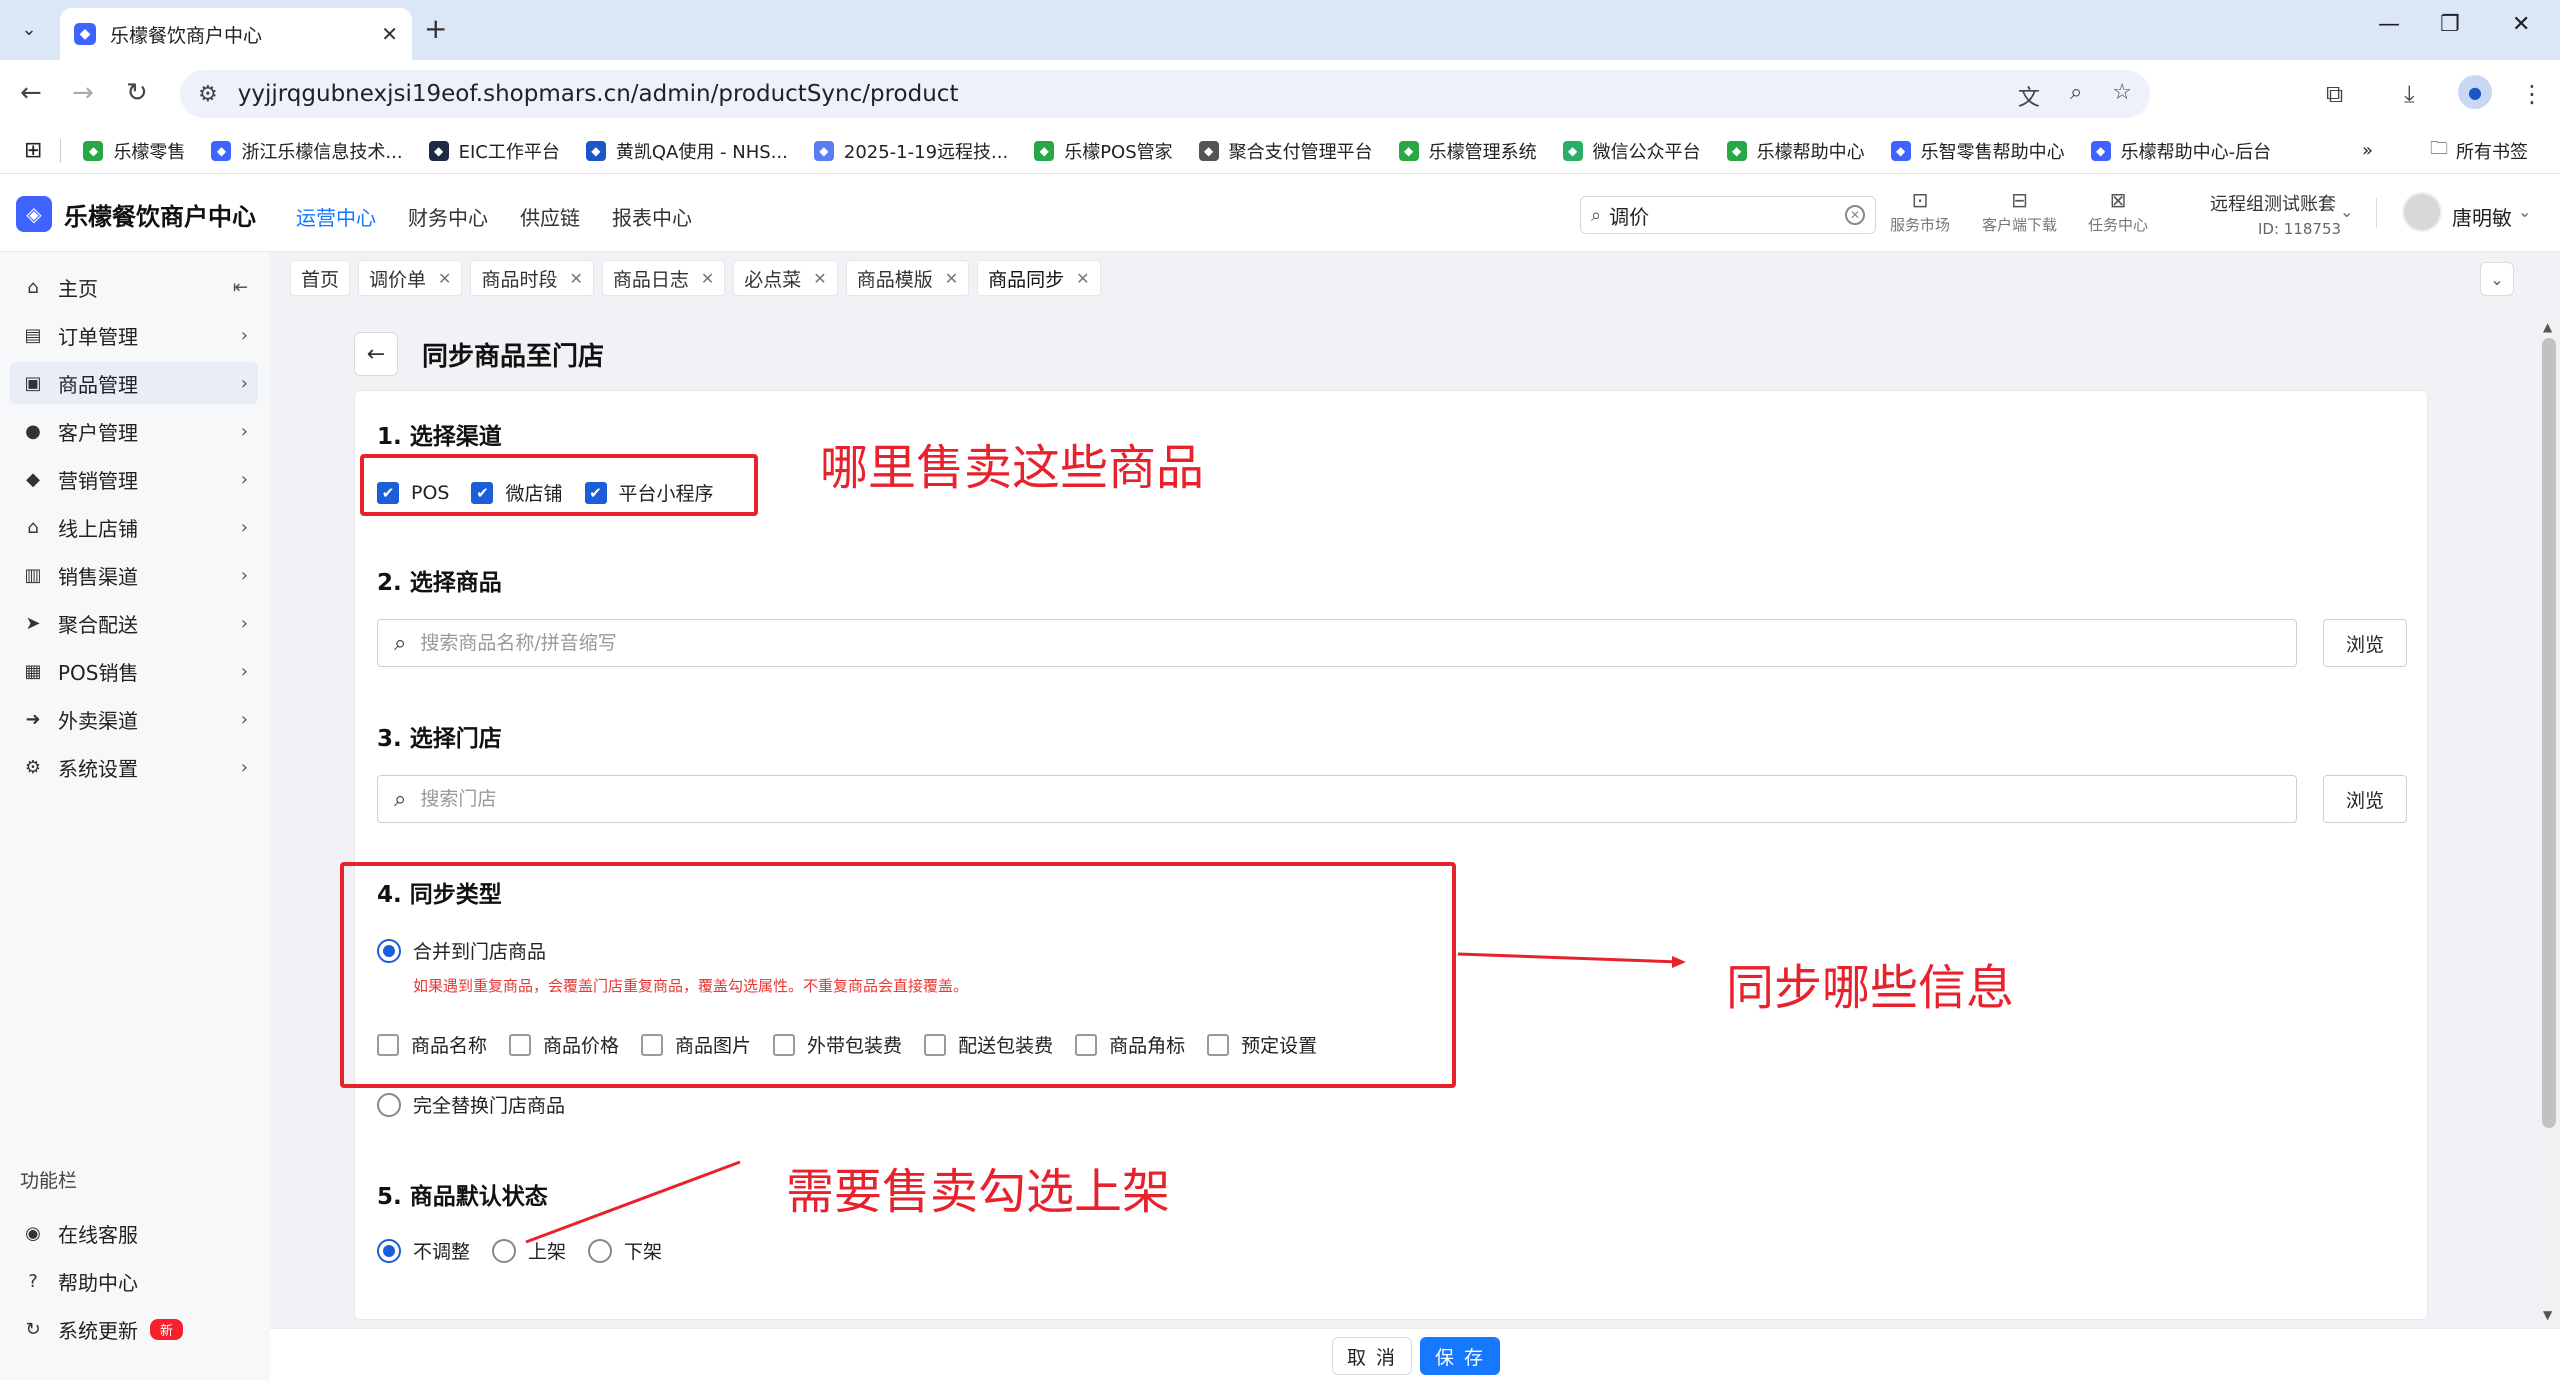 The image size is (2560, 1380). Describe the element at coordinates (134, 1329) in the screenshot. I see `sidebar-tool-update: ↻ 系统更新 新` at that location.